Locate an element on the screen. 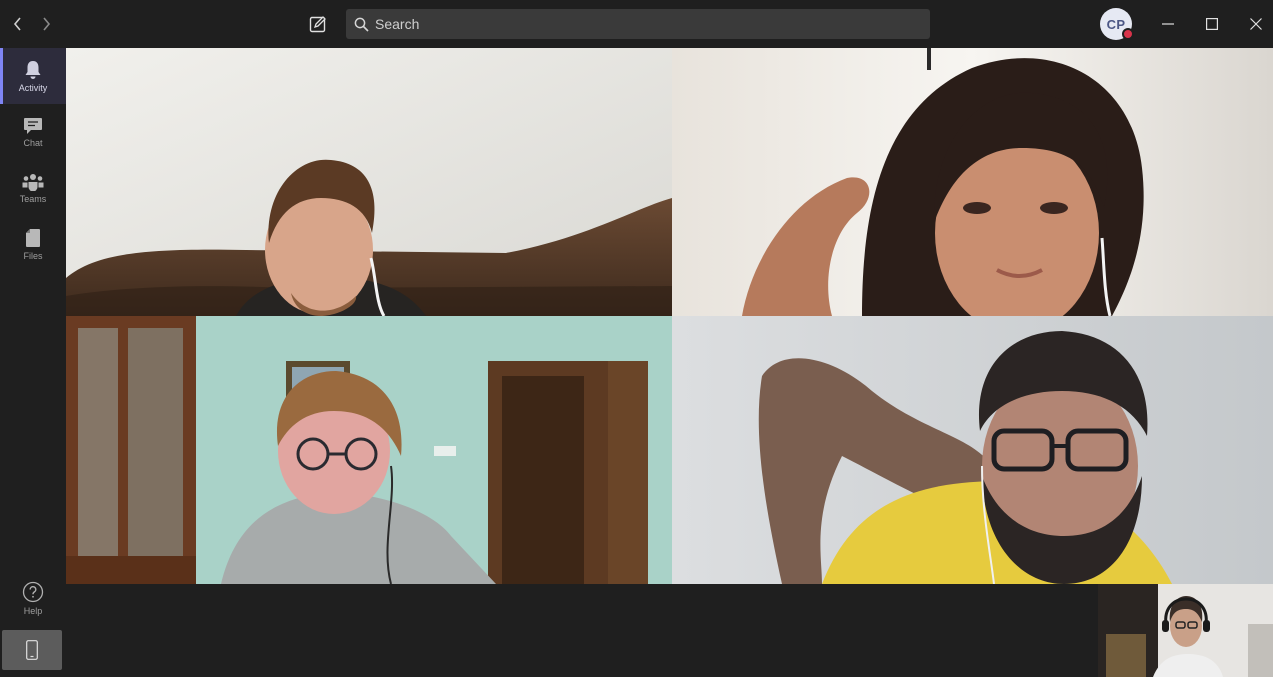  rail-item-label: Teams is located at coordinates (33, 198).